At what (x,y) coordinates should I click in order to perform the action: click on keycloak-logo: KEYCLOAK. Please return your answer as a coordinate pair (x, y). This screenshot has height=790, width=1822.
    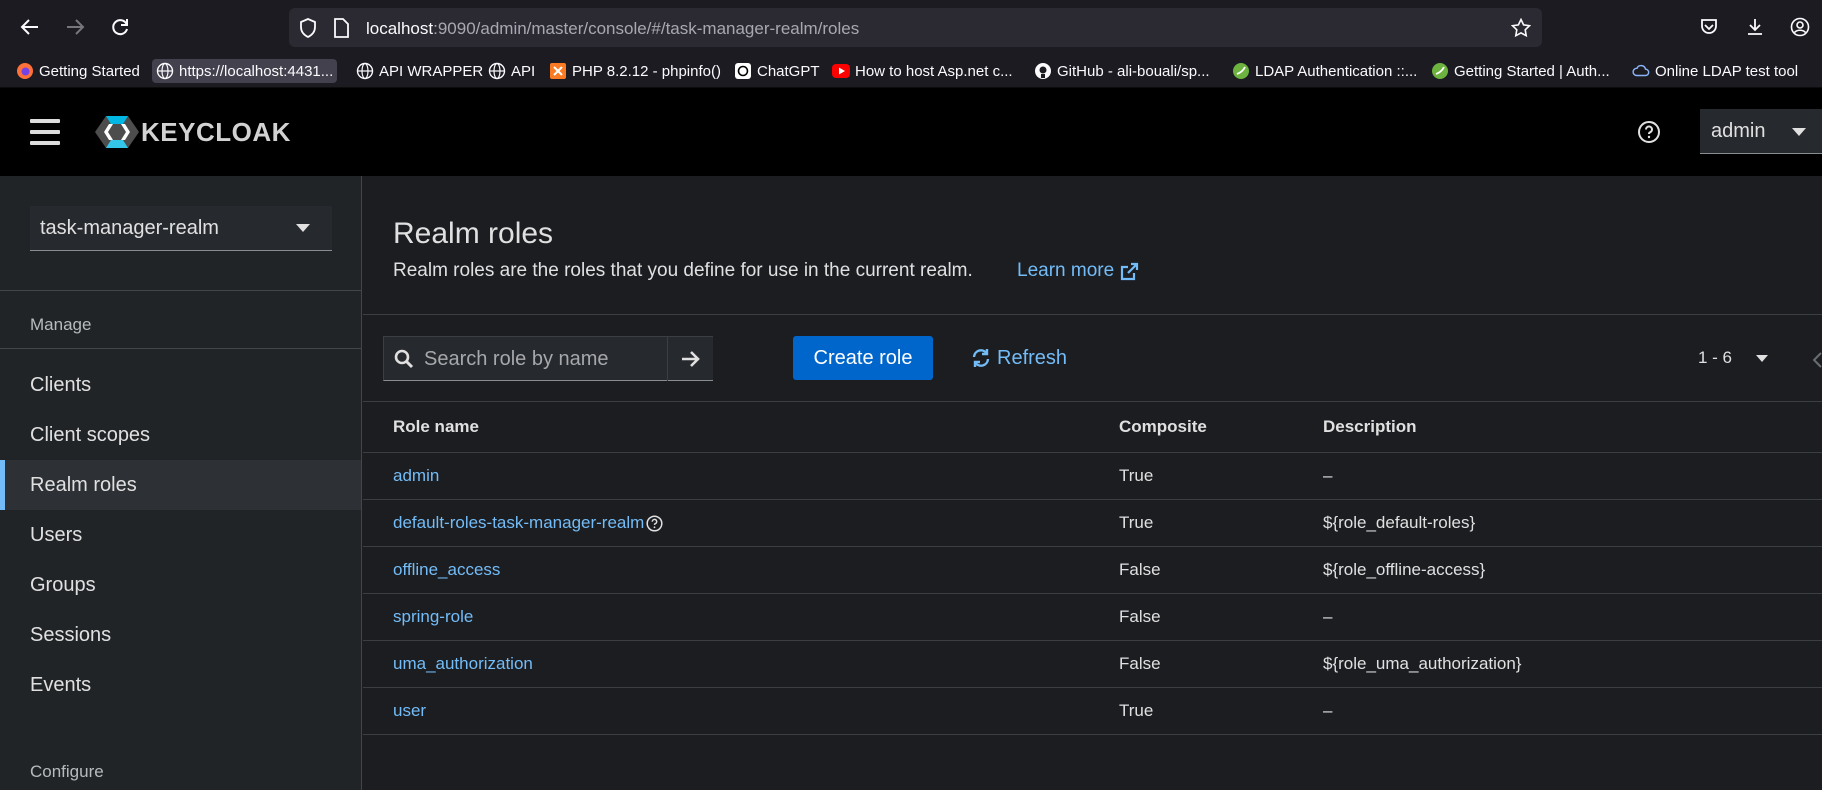
    Looking at the image, I should click on (193, 132).